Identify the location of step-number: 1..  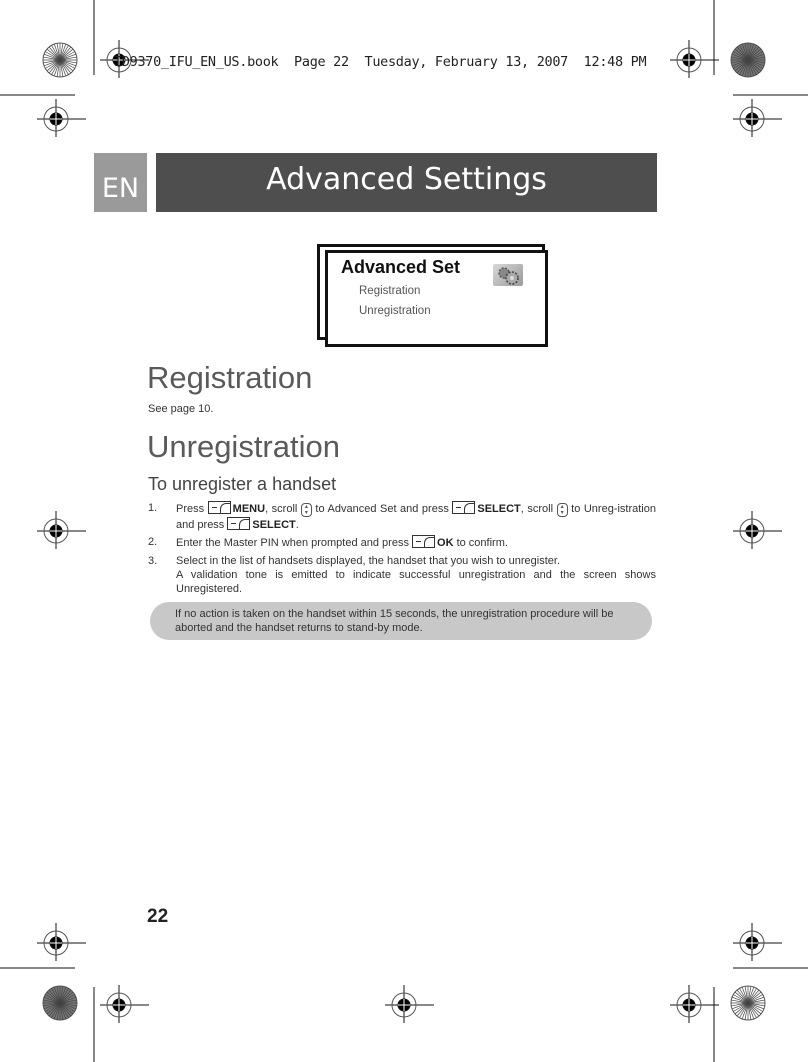
(153, 508).